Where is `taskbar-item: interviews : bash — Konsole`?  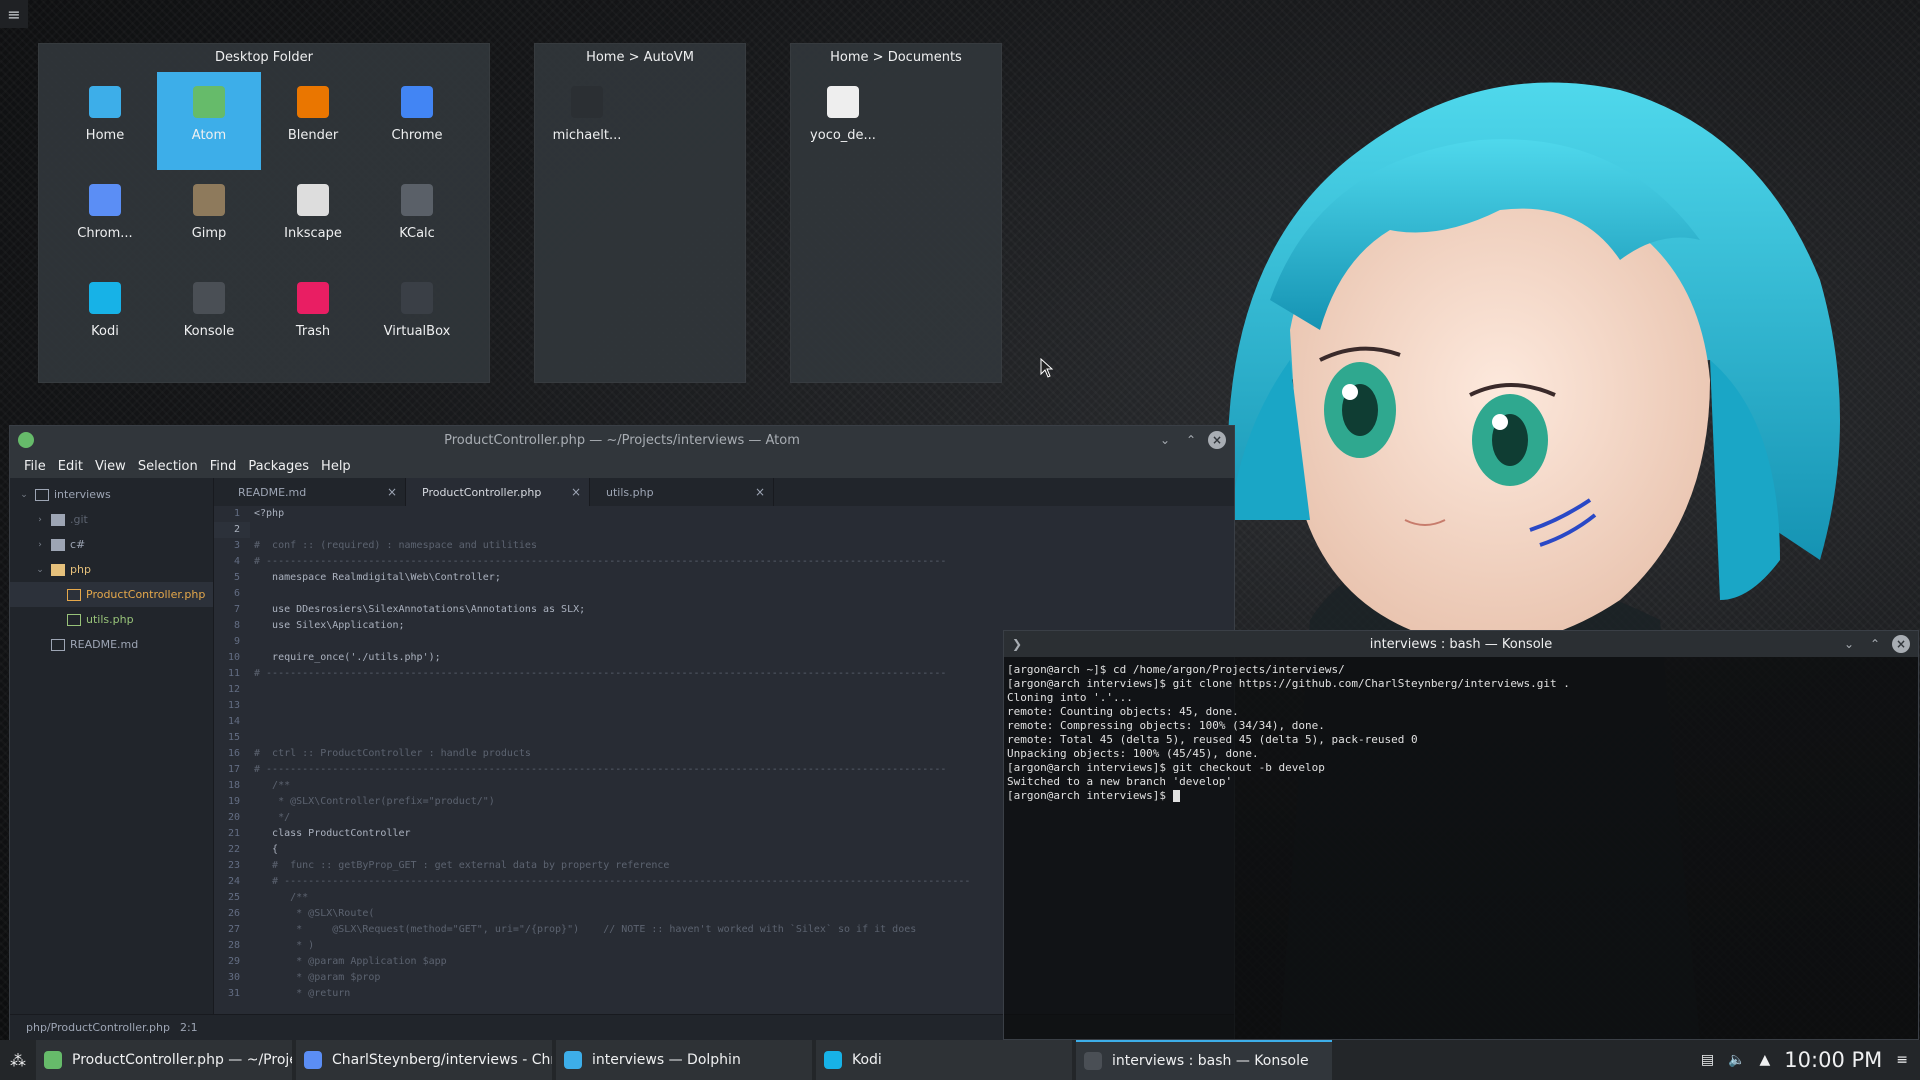 taskbar-item: interviews : bash — Konsole is located at coordinates (1204, 1060).